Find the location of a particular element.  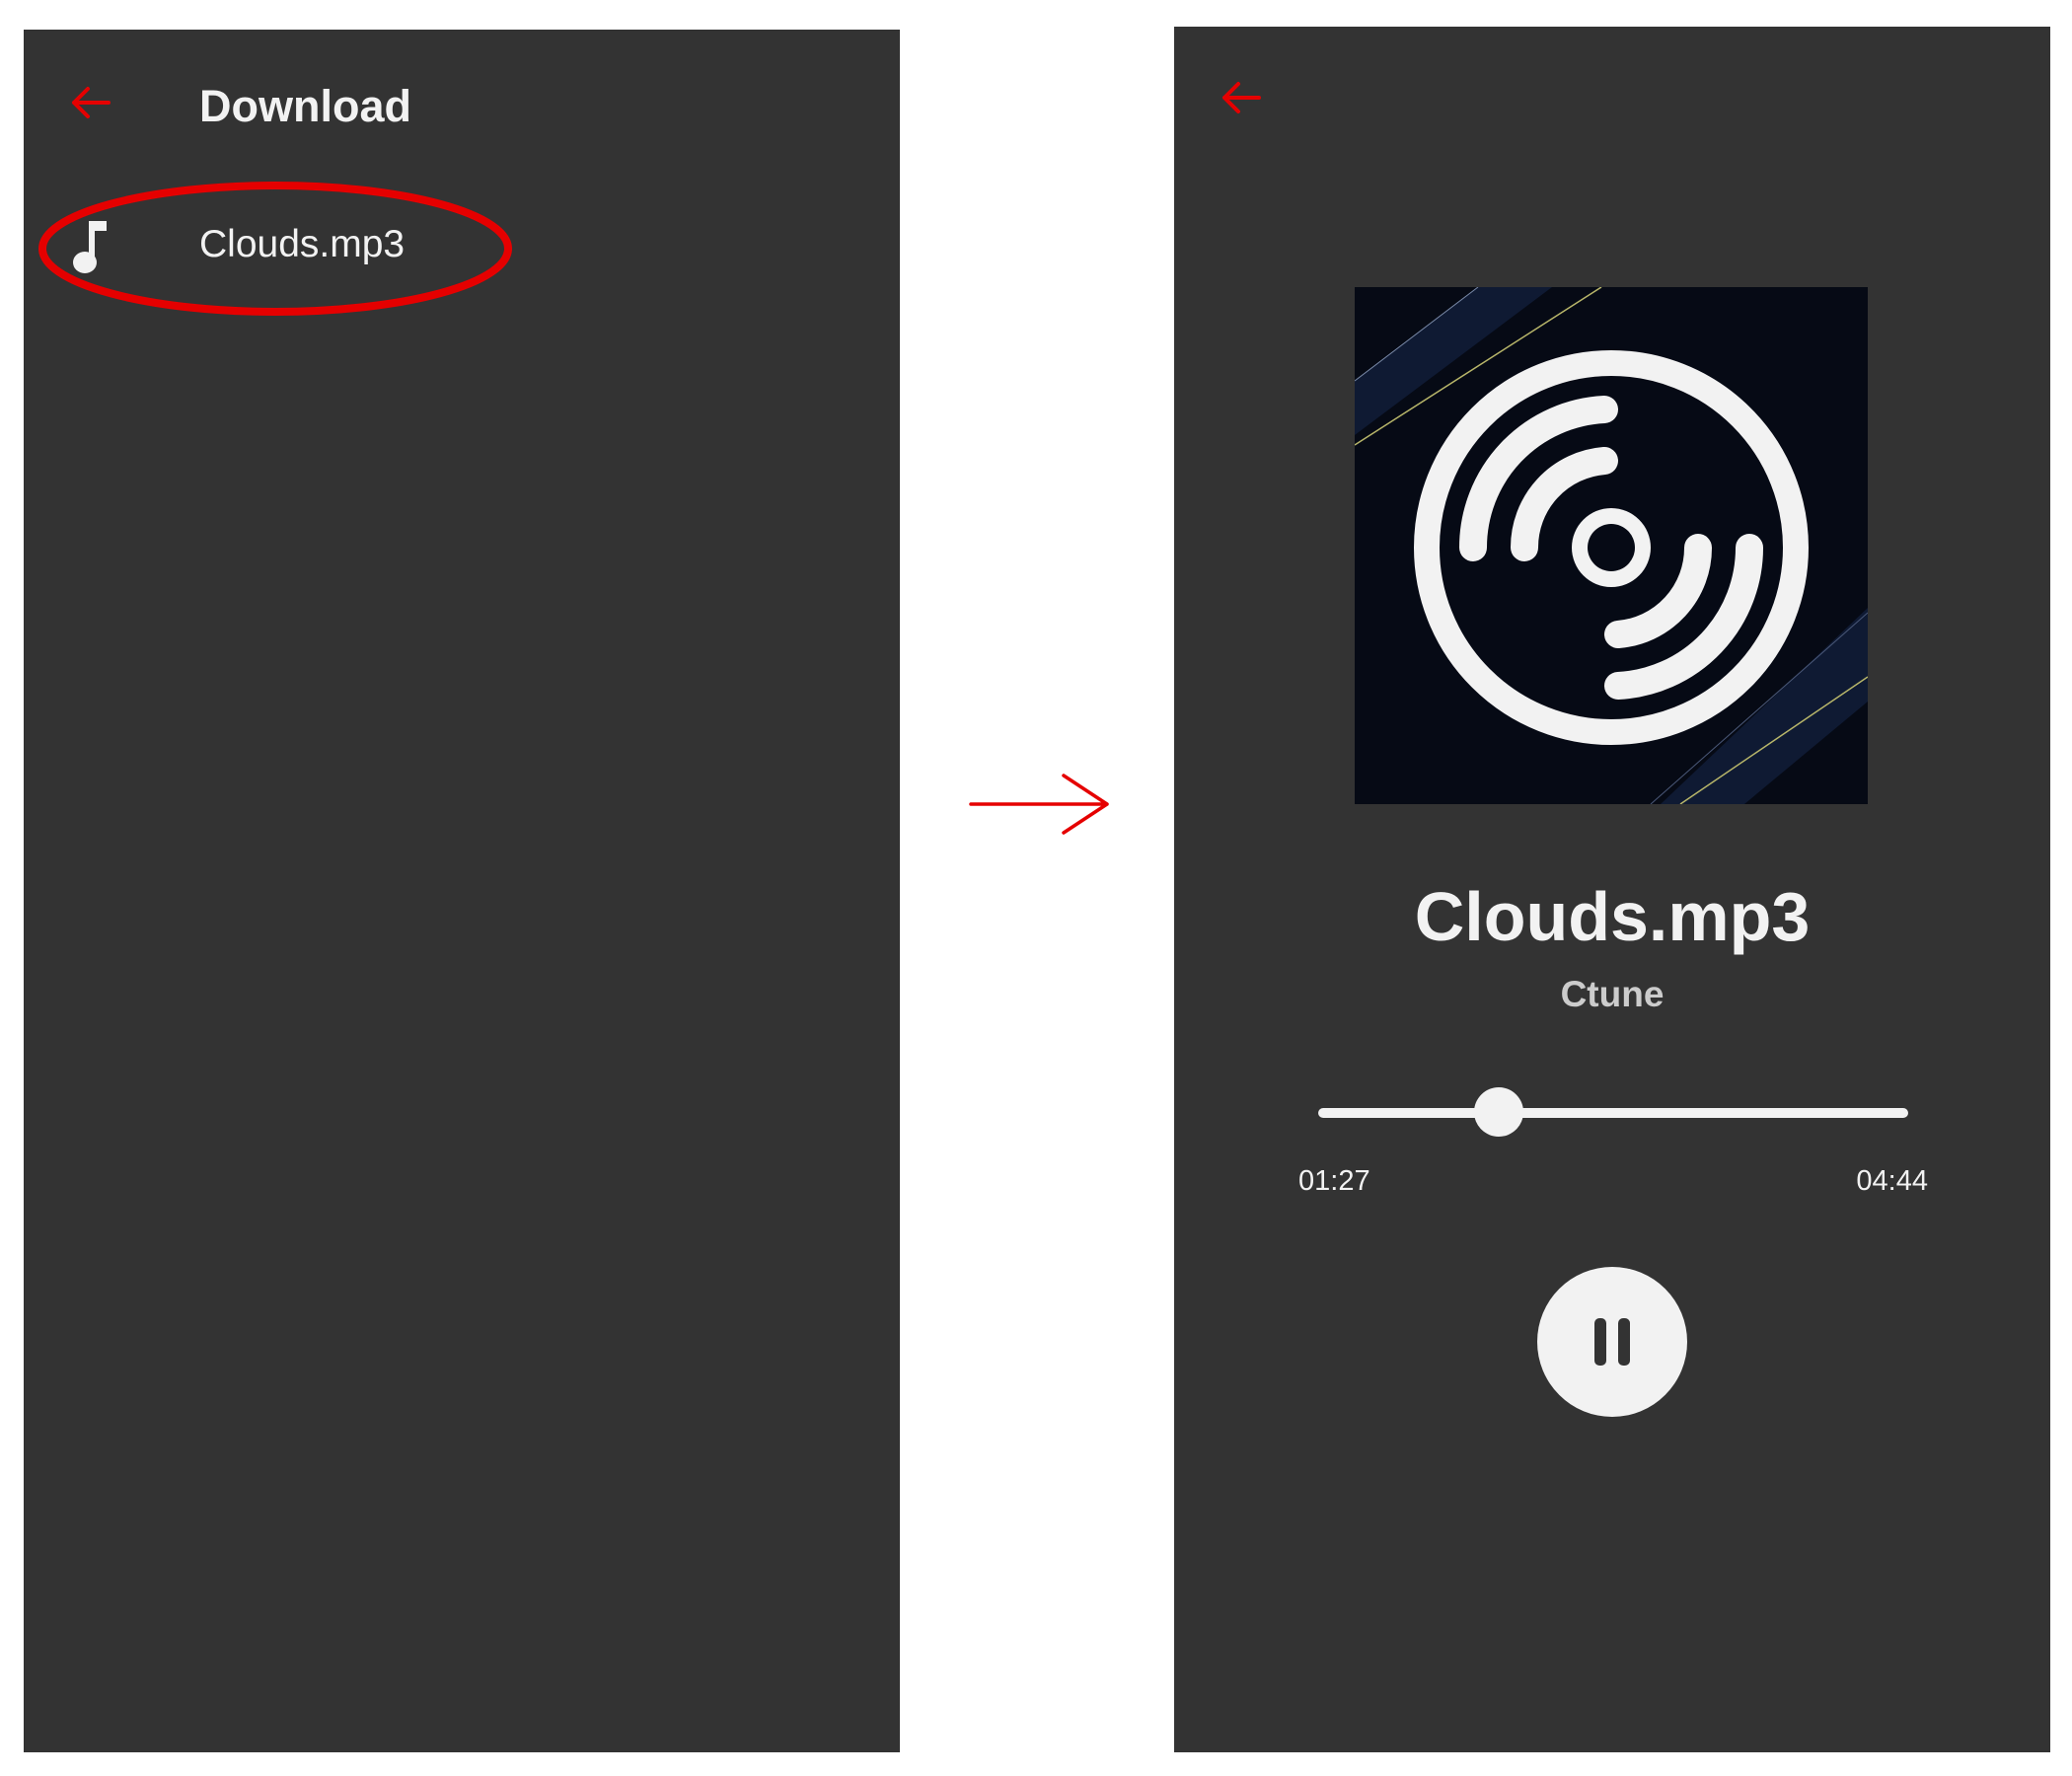

pause-icon is located at coordinates (1613, 1342).